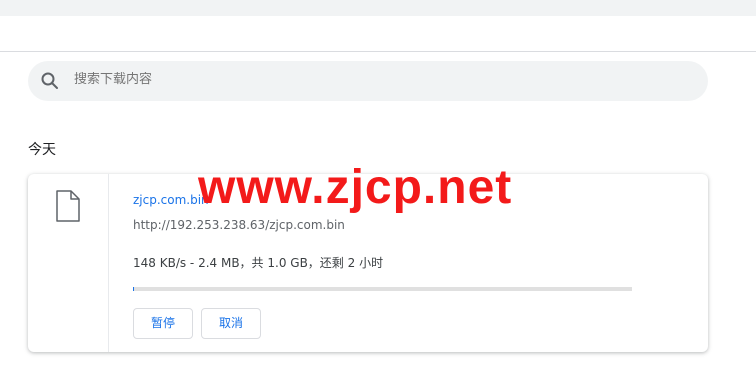  What do you see at coordinates (68, 206) in the screenshot?
I see `file-icon` at bounding box center [68, 206].